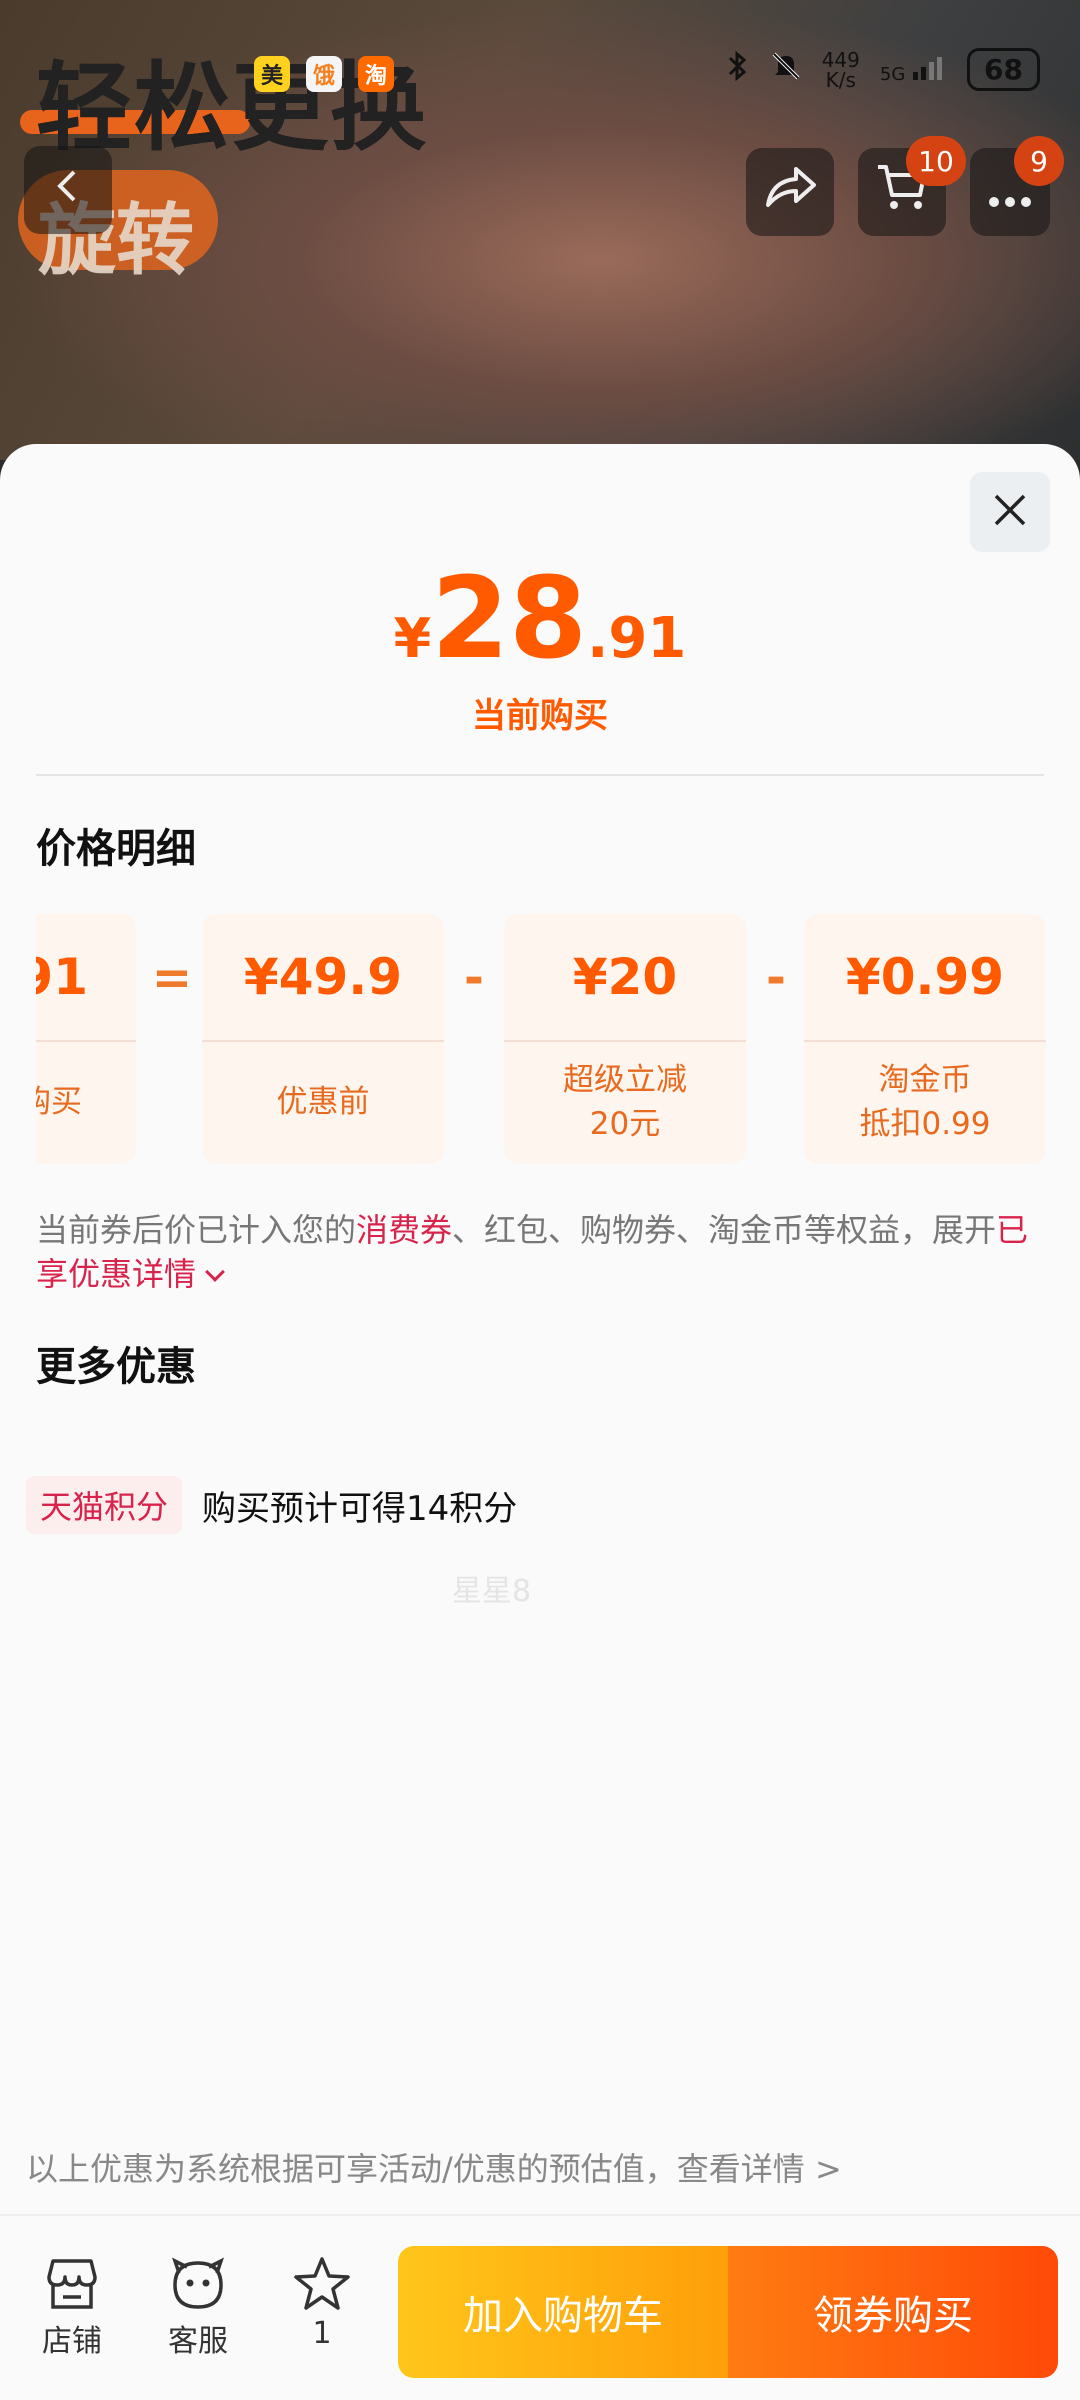 The width and height of the screenshot is (1080, 2400). Describe the element at coordinates (492, 1591) in the screenshot. I see `watermark: 星星8` at that location.